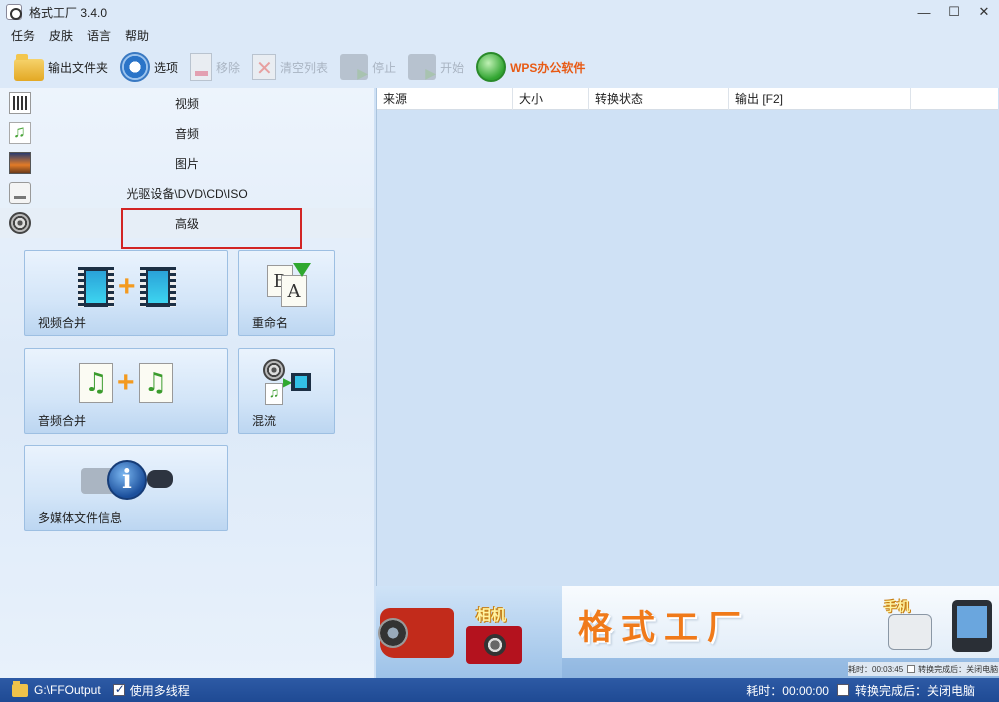 Image resolution: width=999 pixels, height=702 pixels. I want to click on options-button: 选项, so click(149, 67).